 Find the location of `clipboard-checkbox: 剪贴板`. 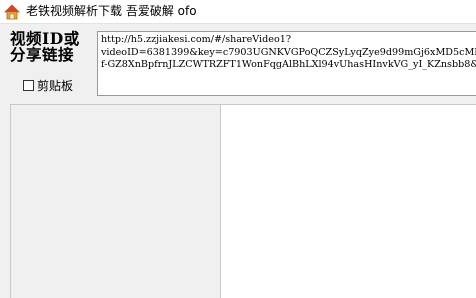

clipboard-checkbox: 剪贴板 is located at coordinates (48, 85).